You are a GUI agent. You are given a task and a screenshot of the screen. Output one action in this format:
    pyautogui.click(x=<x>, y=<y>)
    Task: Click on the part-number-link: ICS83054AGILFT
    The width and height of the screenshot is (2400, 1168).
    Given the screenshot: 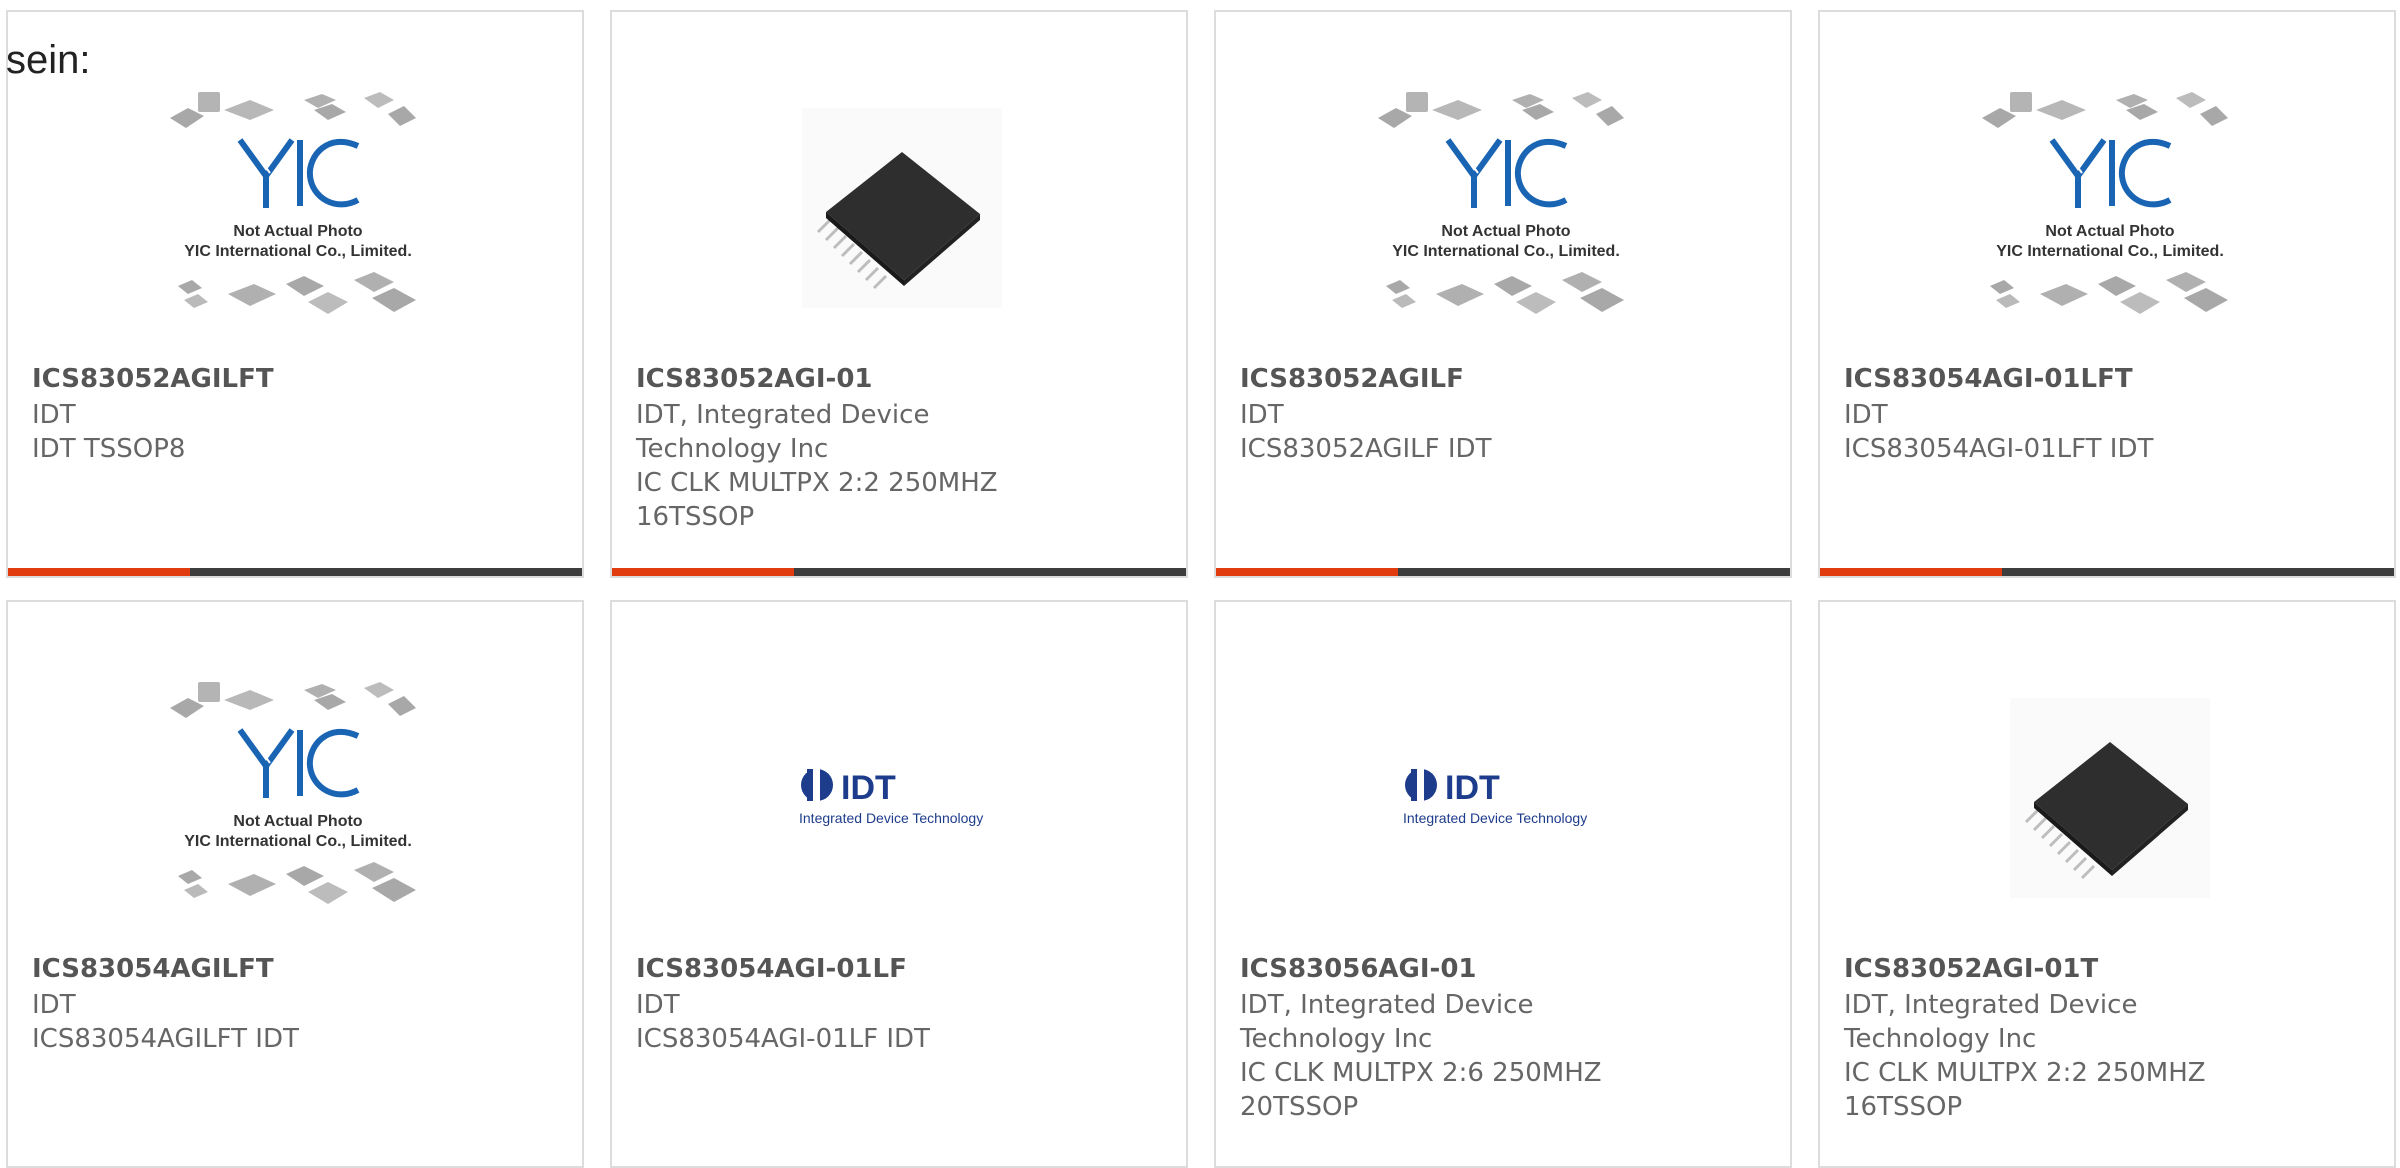 What is the action you would take?
    pyautogui.click(x=297, y=969)
    